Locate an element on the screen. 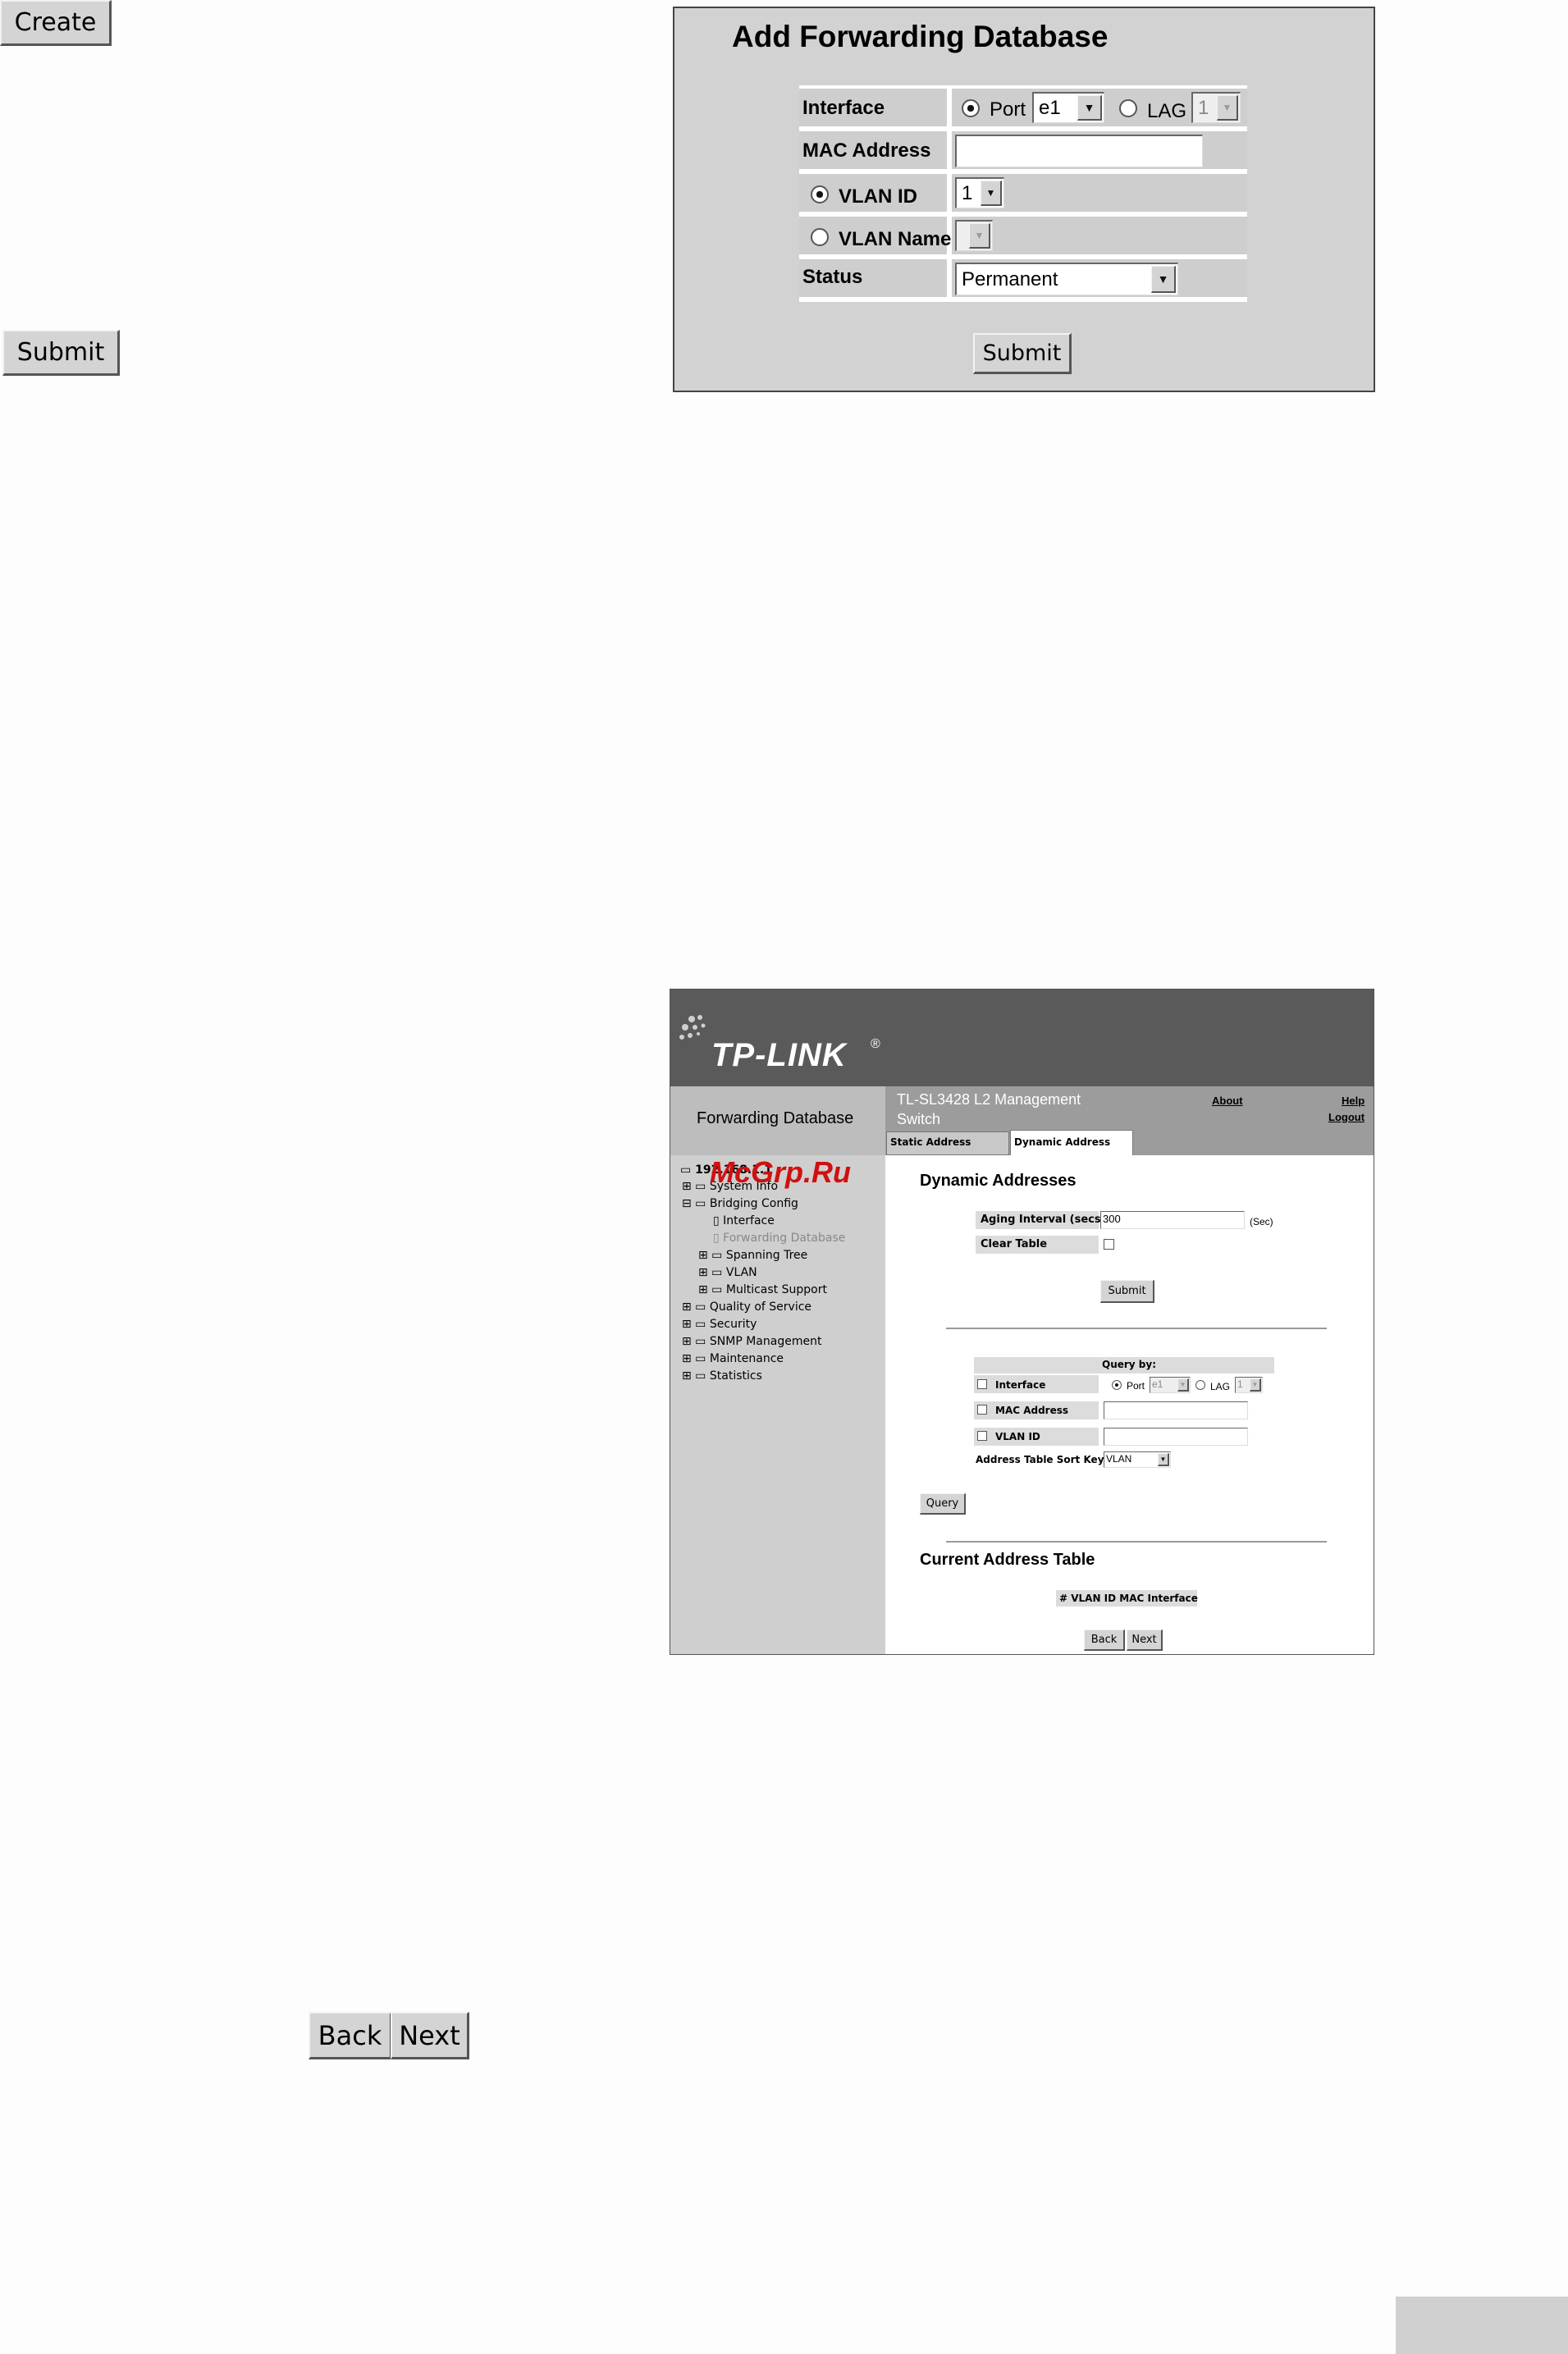 This screenshot has width=1568, height=2354. tree-item-bridging-config: ⊟ ▭ Bridging Config is located at coordinates (740, 1203).